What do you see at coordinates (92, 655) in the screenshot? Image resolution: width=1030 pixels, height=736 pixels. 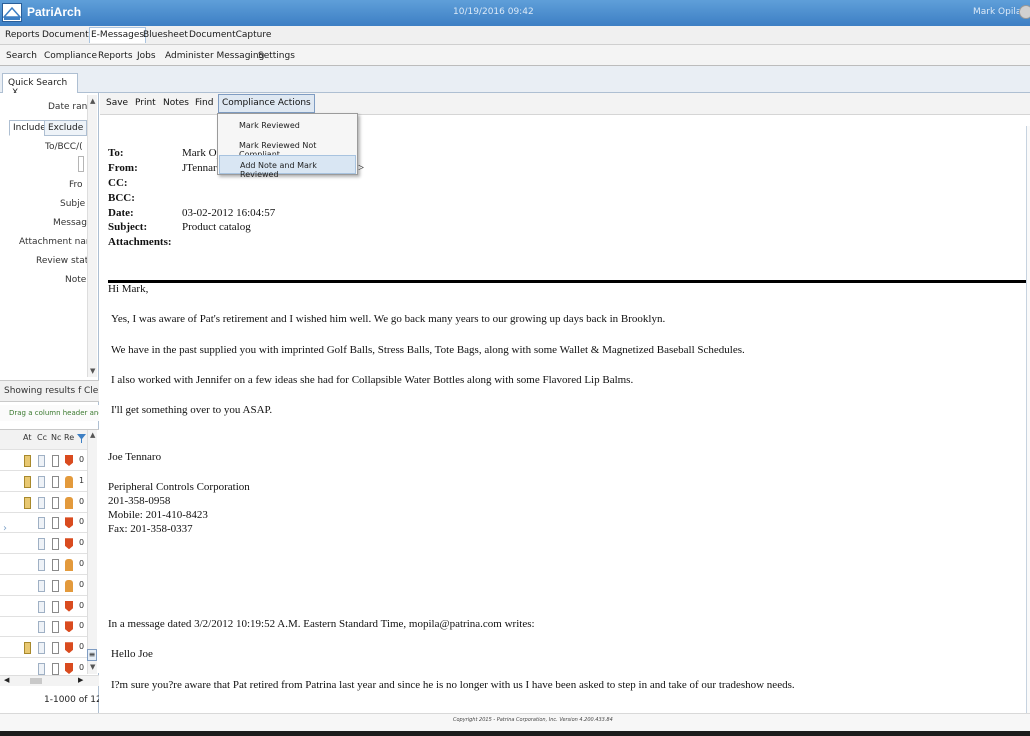 I see `group-panel-icon: ≡` at bounding box center [92, 655].